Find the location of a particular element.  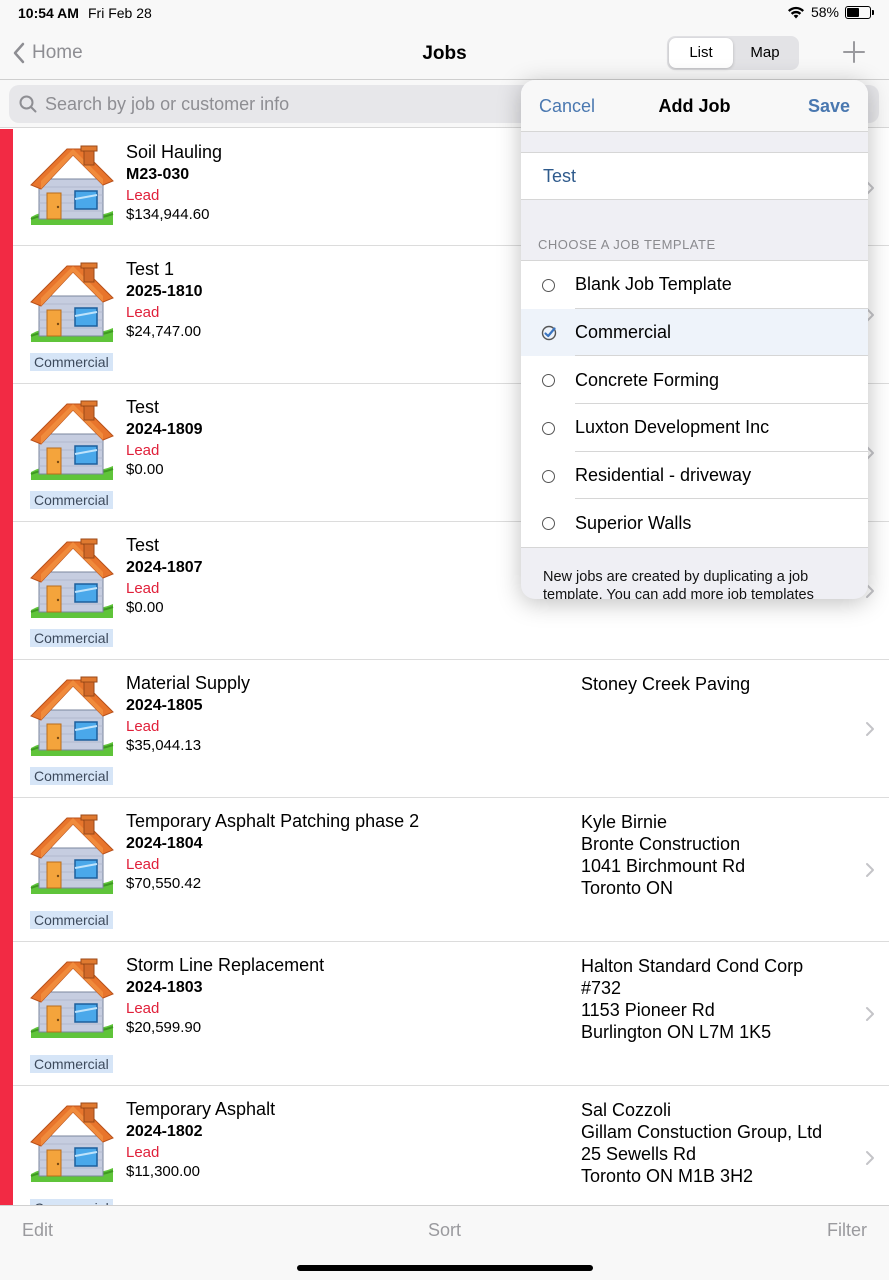

view-segmented-control: List Map is located at coordinates (733, 53).